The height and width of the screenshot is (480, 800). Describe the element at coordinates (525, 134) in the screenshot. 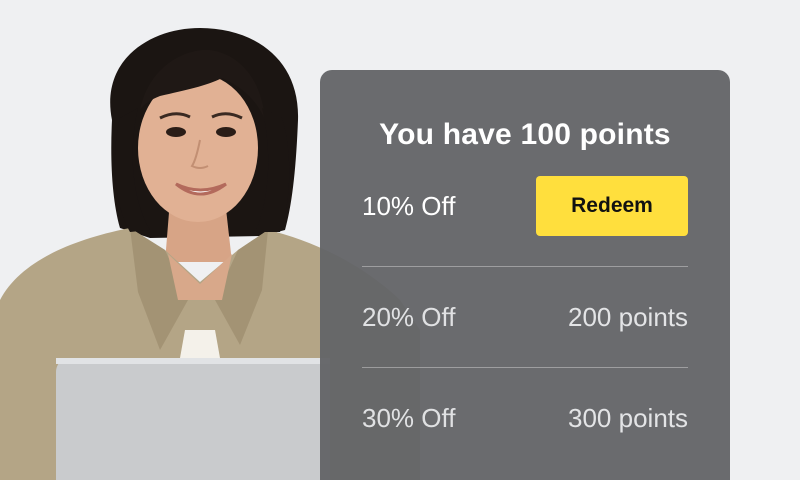

I see `points-balance-title: You have 100 points` at that location.